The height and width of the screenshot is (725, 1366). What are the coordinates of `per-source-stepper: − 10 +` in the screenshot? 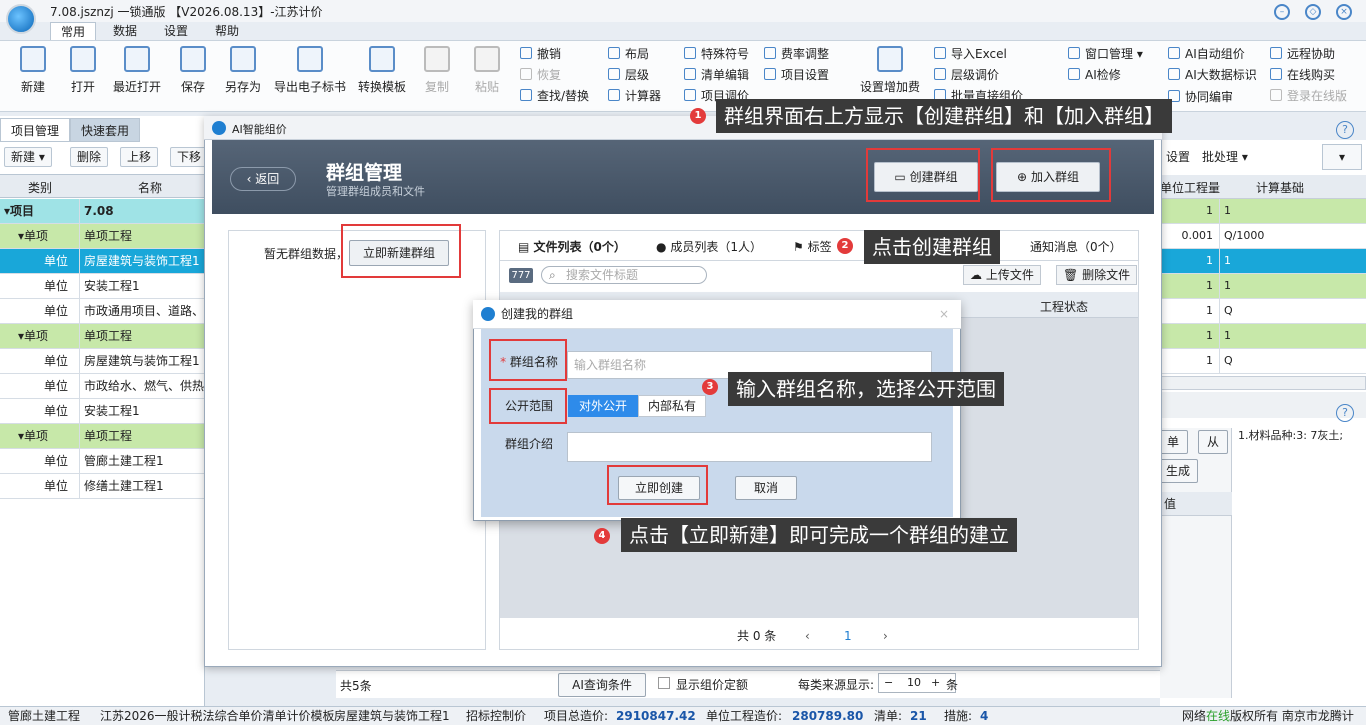 It's located at (917, 683).